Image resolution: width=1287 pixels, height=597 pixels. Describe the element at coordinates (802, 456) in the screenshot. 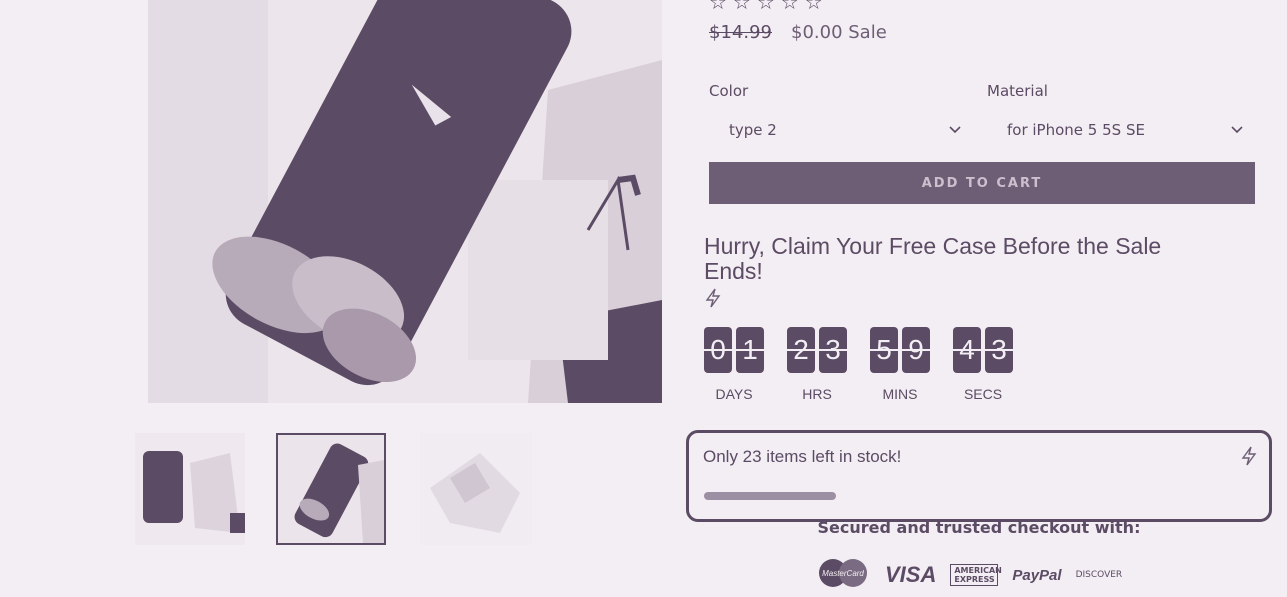

I see `stock-text: Only 23 items left in stock!` at that location.